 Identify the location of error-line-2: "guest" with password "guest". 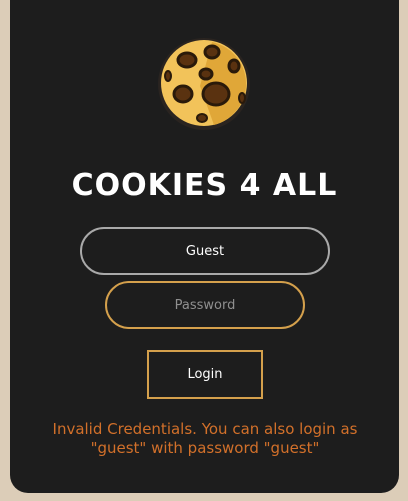
(205, 448).